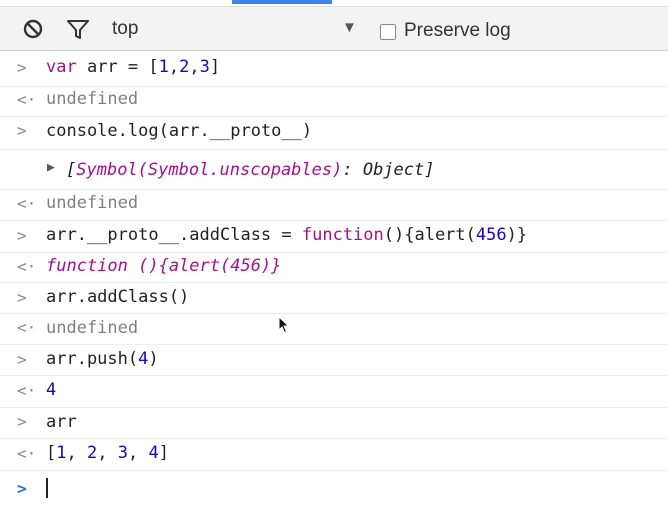  Describe the element at coordinates (334, 69) in the screenshot. I see `console-entry-input: > var arr = [1,2,3]` at that location.